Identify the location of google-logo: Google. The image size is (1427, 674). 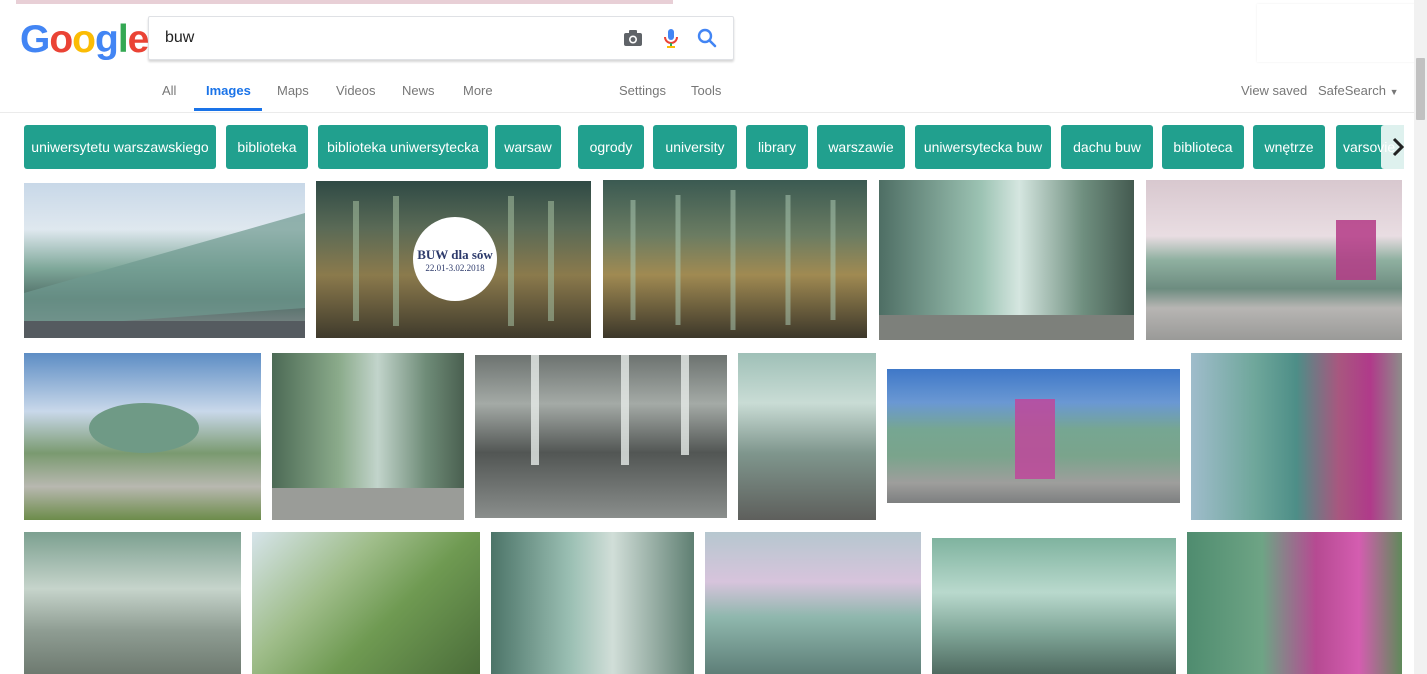
(85, 40).